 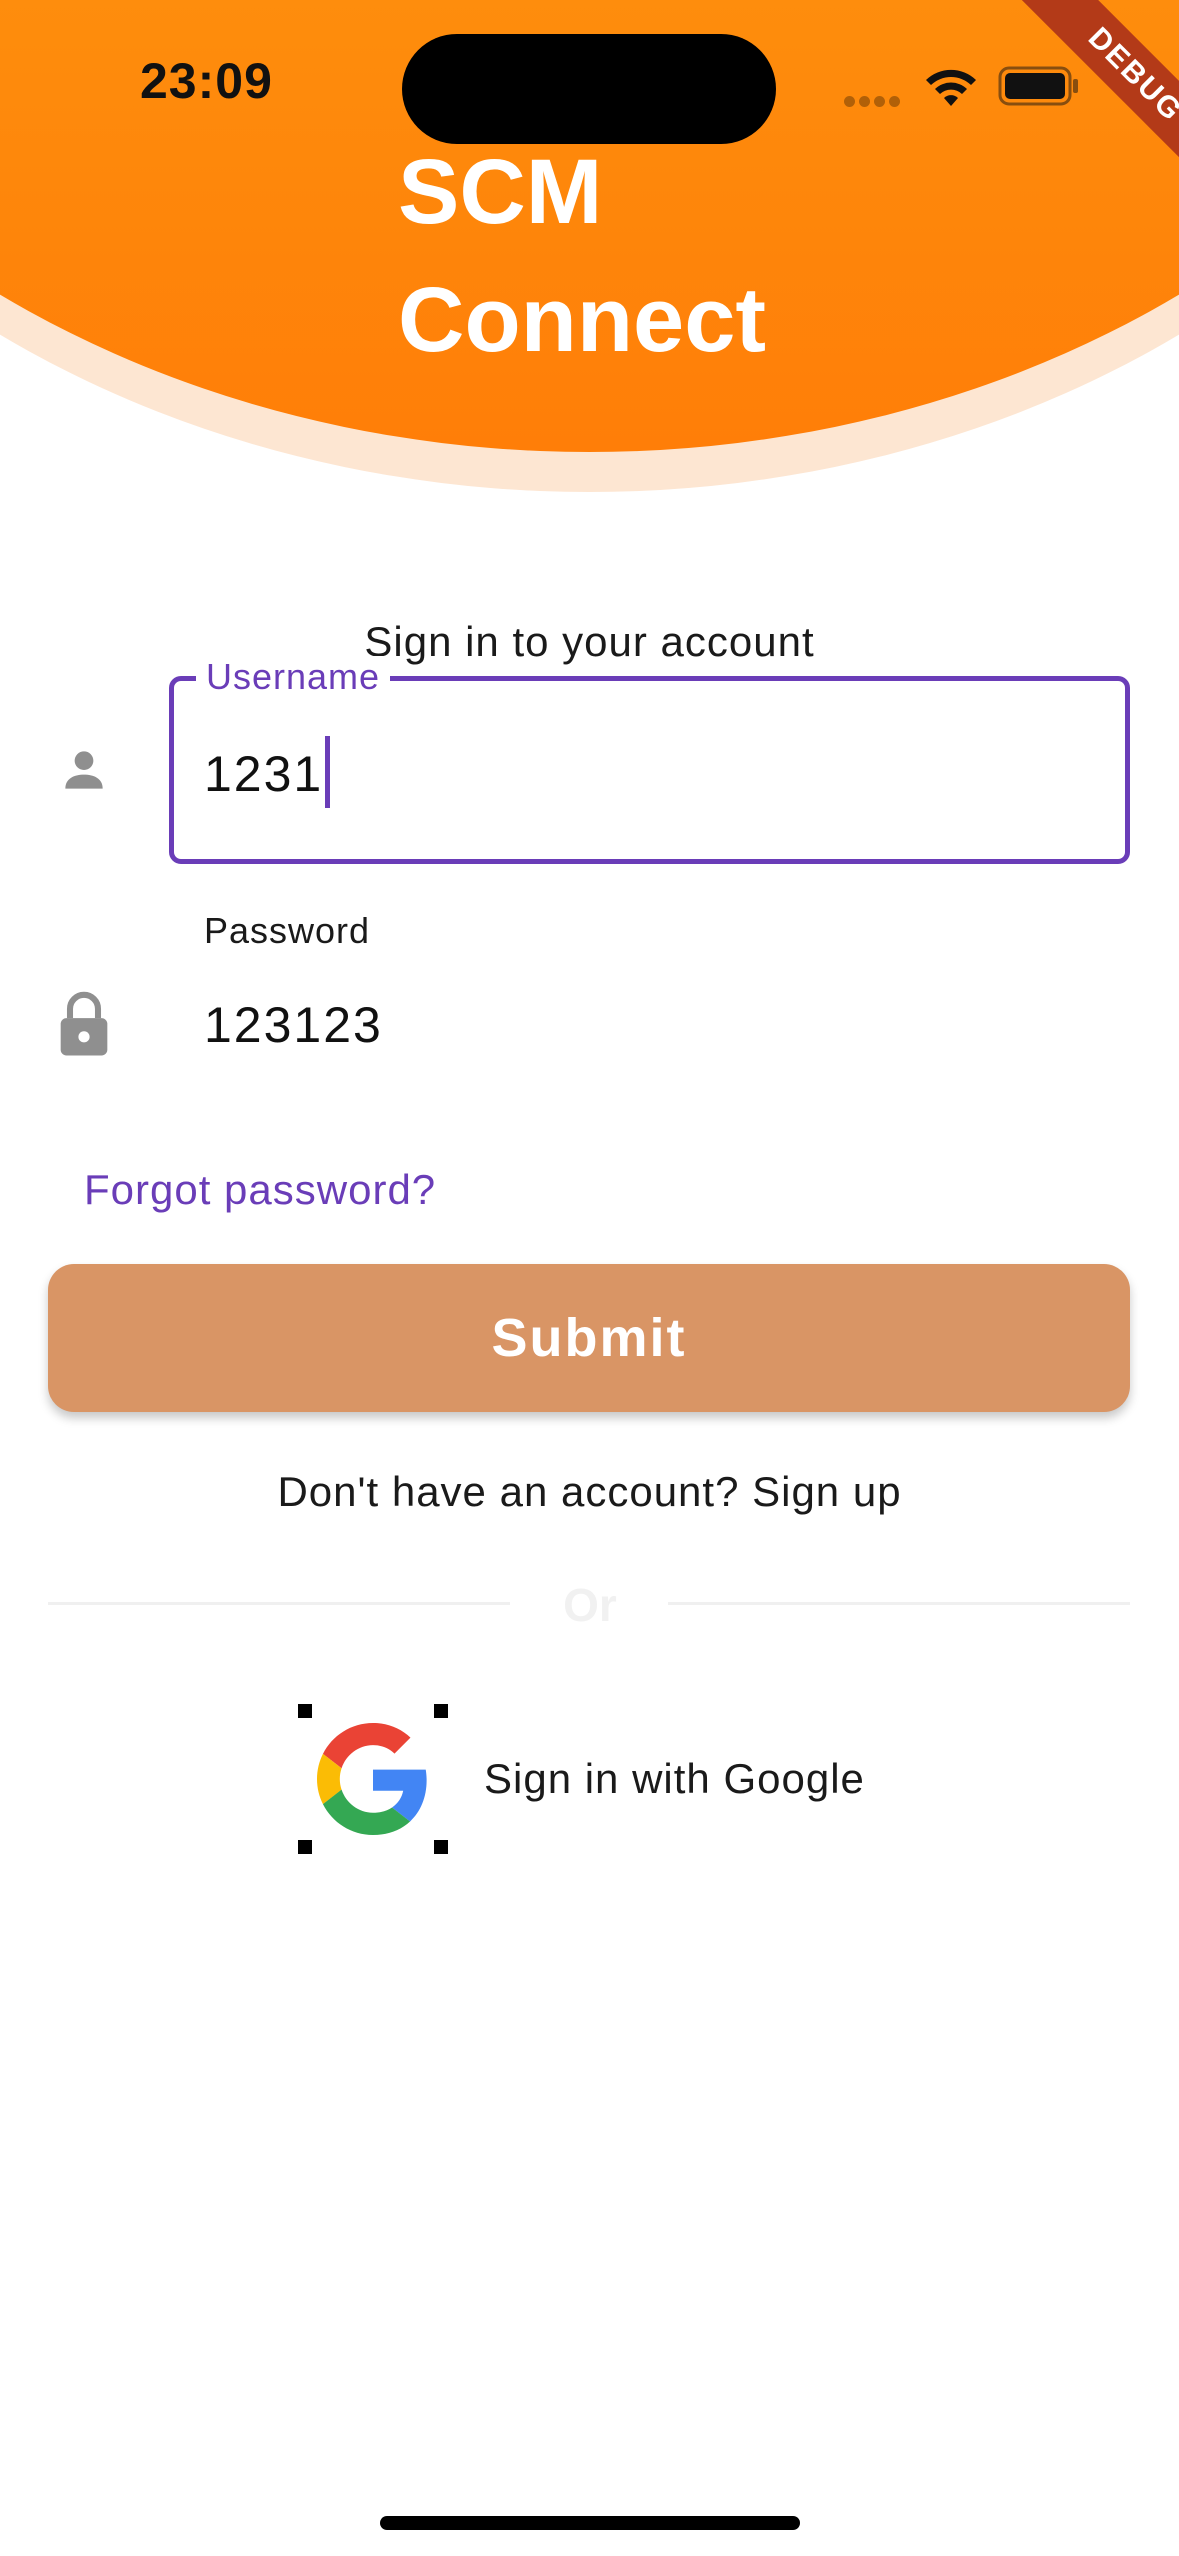 What do you see at coordinates (951, 87) in the screenshot?
I see `wifi-icon` at bounding box center [951, 87].